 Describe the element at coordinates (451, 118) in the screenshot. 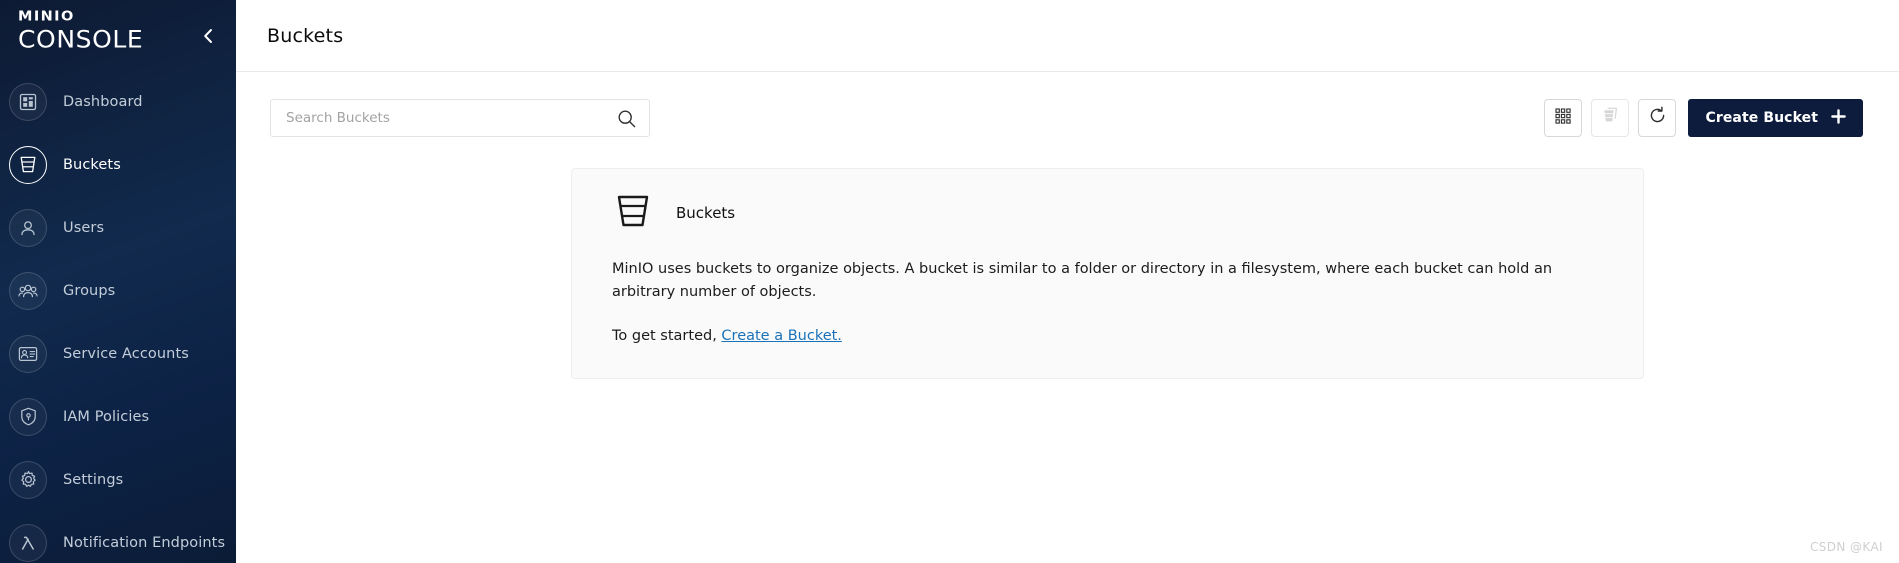

I see `search-input` at that location.